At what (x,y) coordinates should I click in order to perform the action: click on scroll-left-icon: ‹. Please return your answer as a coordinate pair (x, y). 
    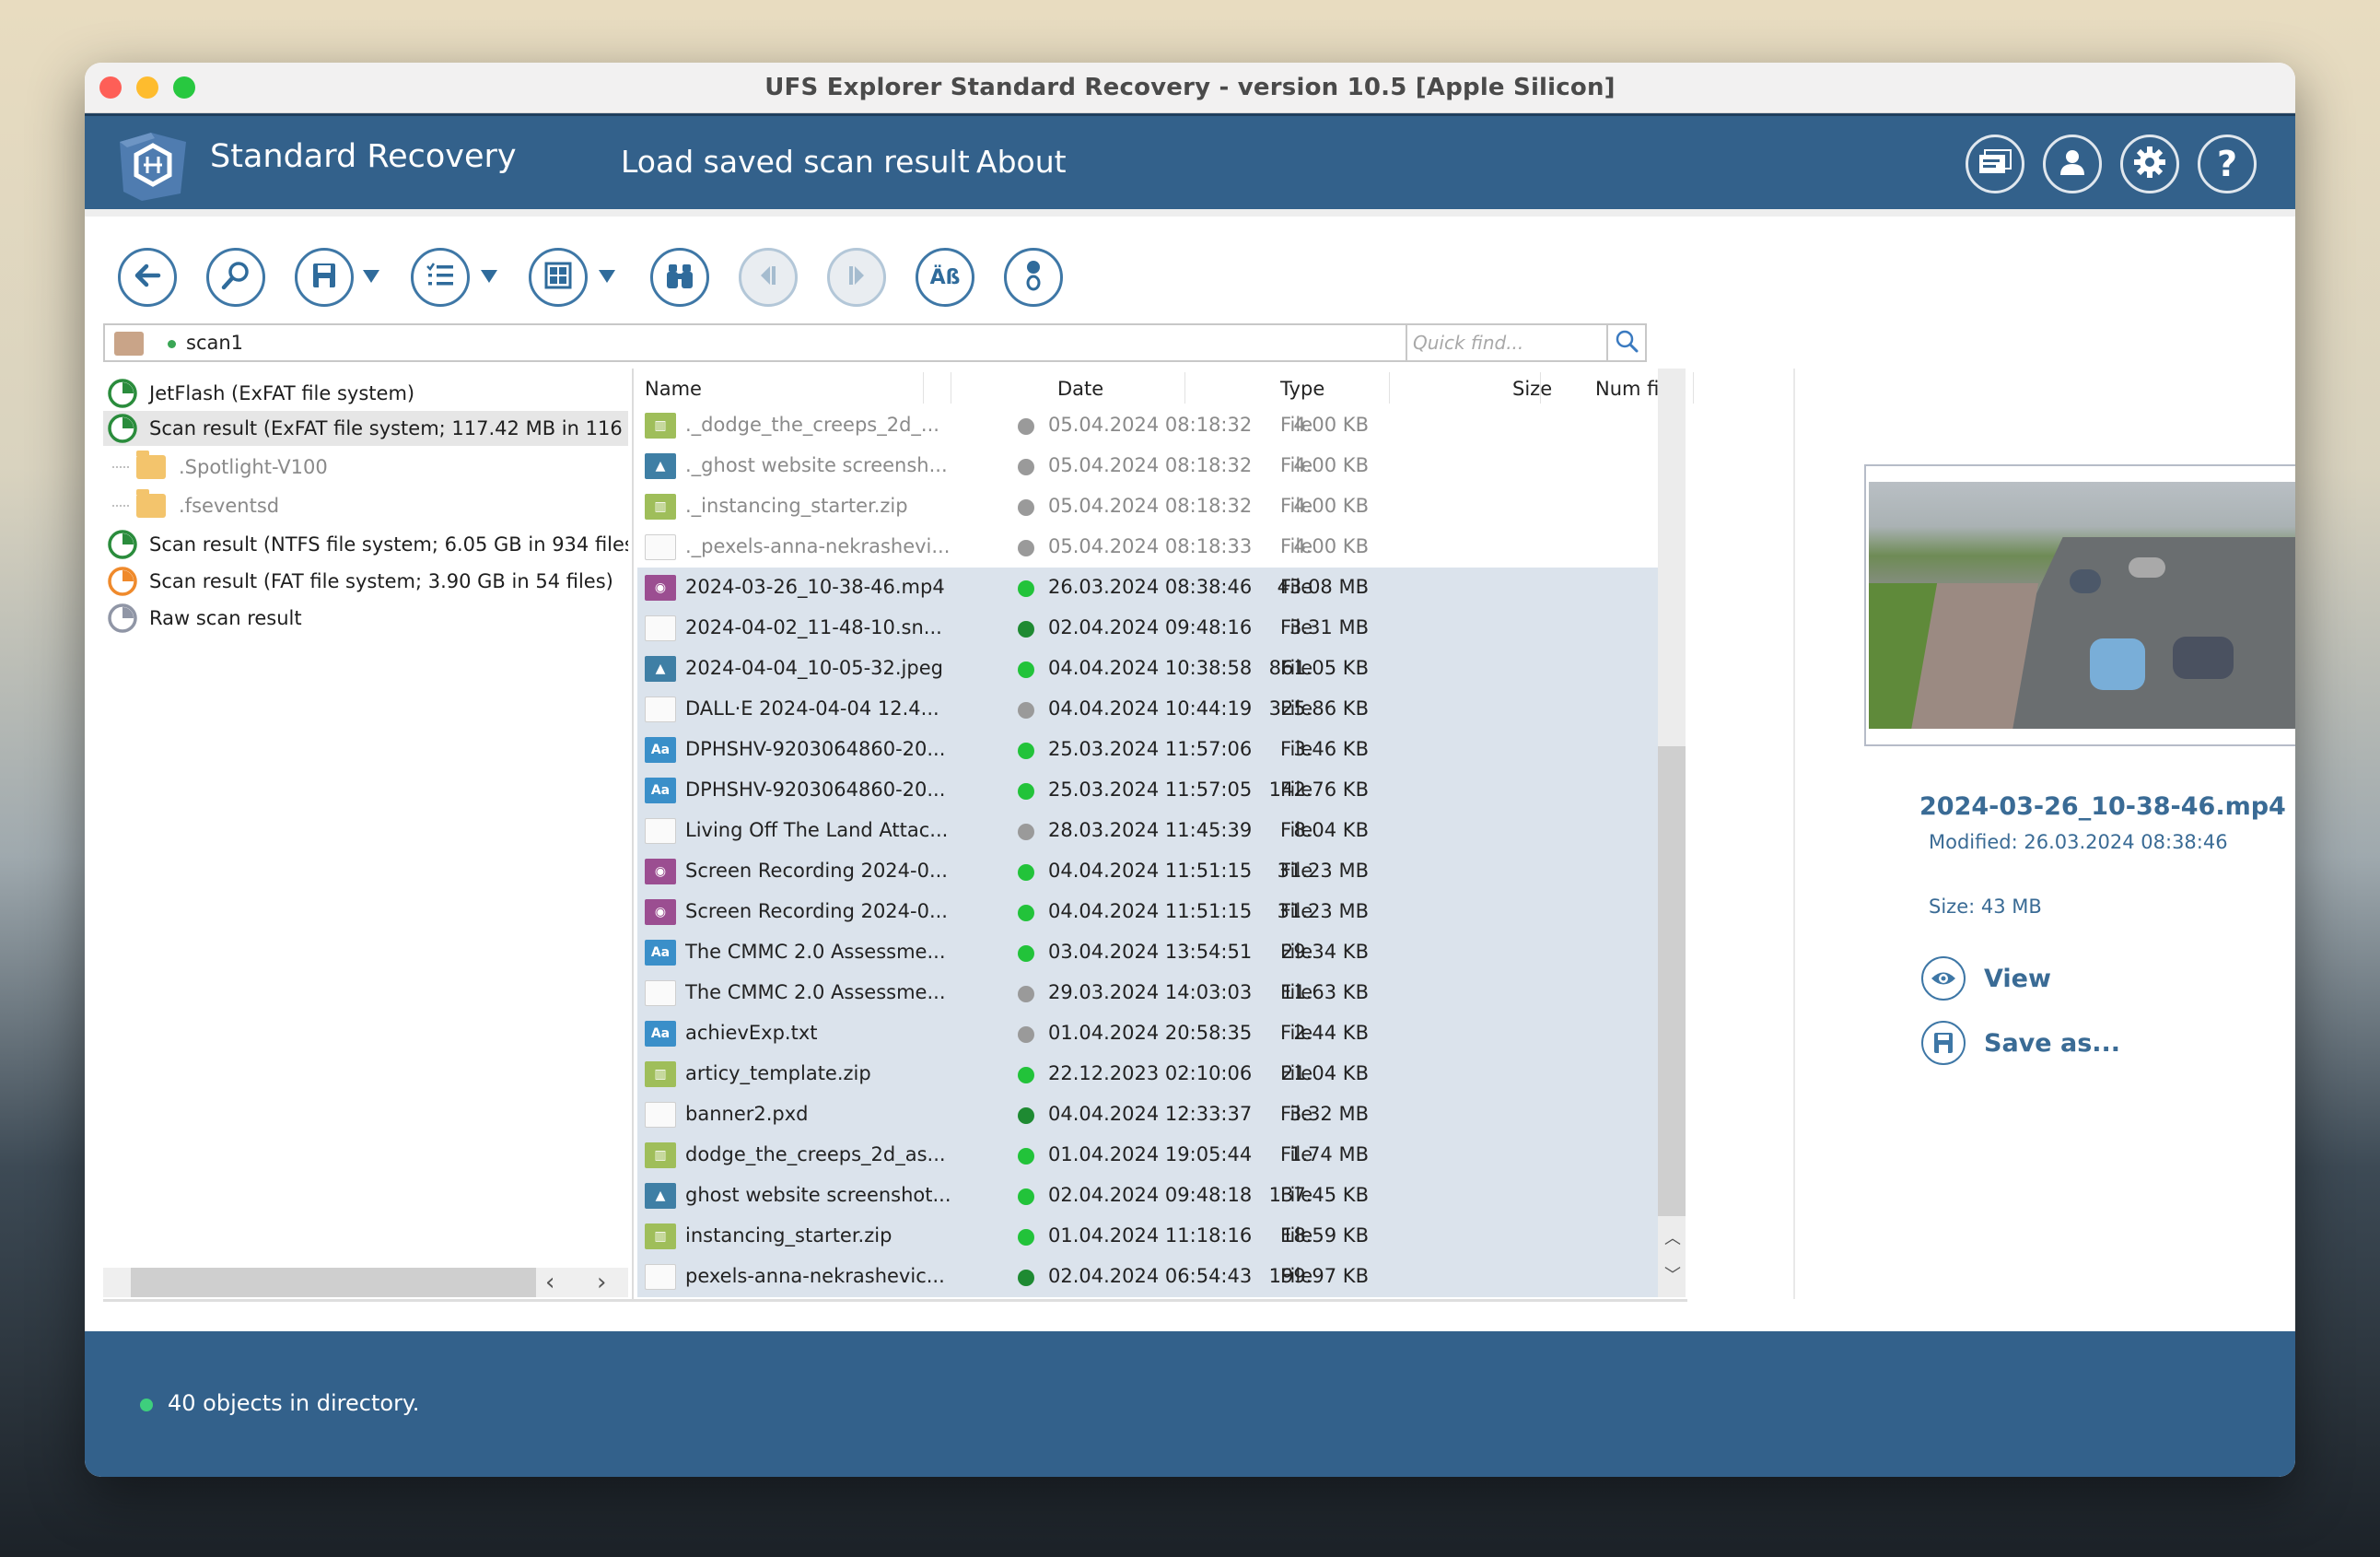
    Looking at the image, I should click on (549, 1282).